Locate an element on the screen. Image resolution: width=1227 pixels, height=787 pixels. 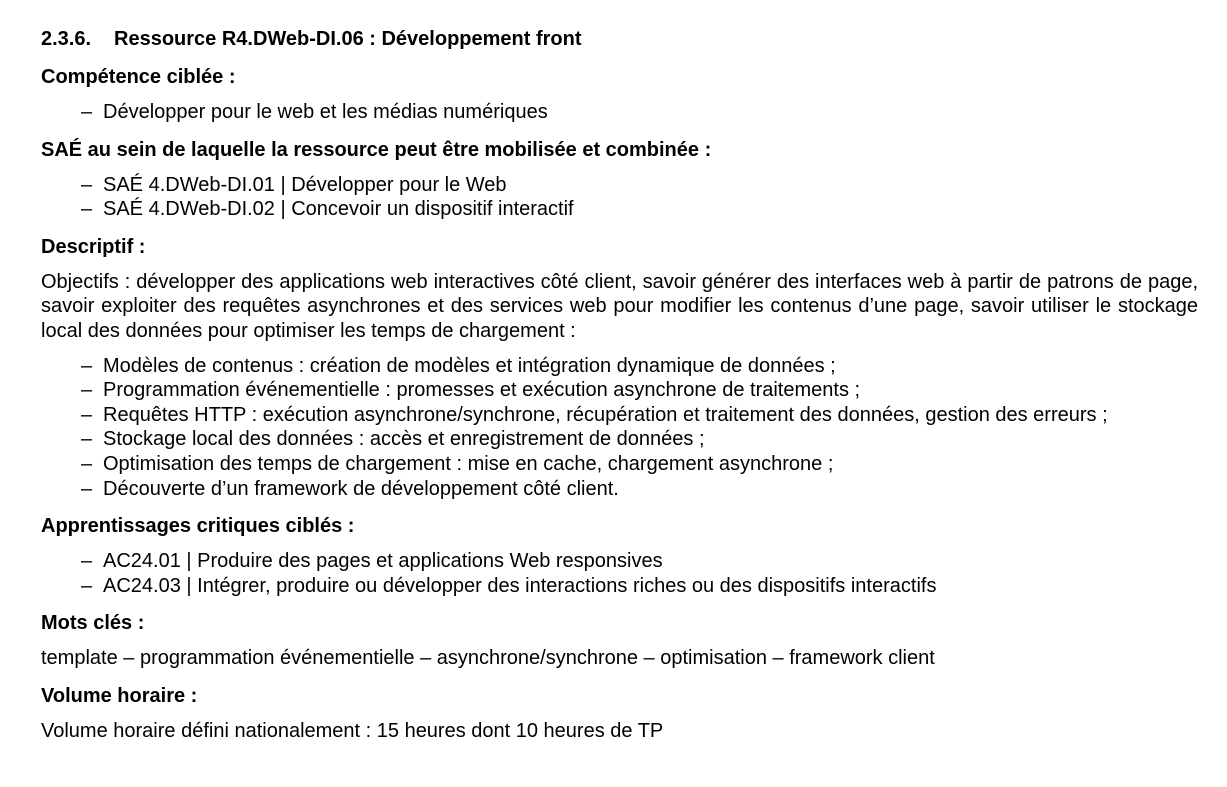
volume-label: Volume horaire : is located at coordinates (119, 695).